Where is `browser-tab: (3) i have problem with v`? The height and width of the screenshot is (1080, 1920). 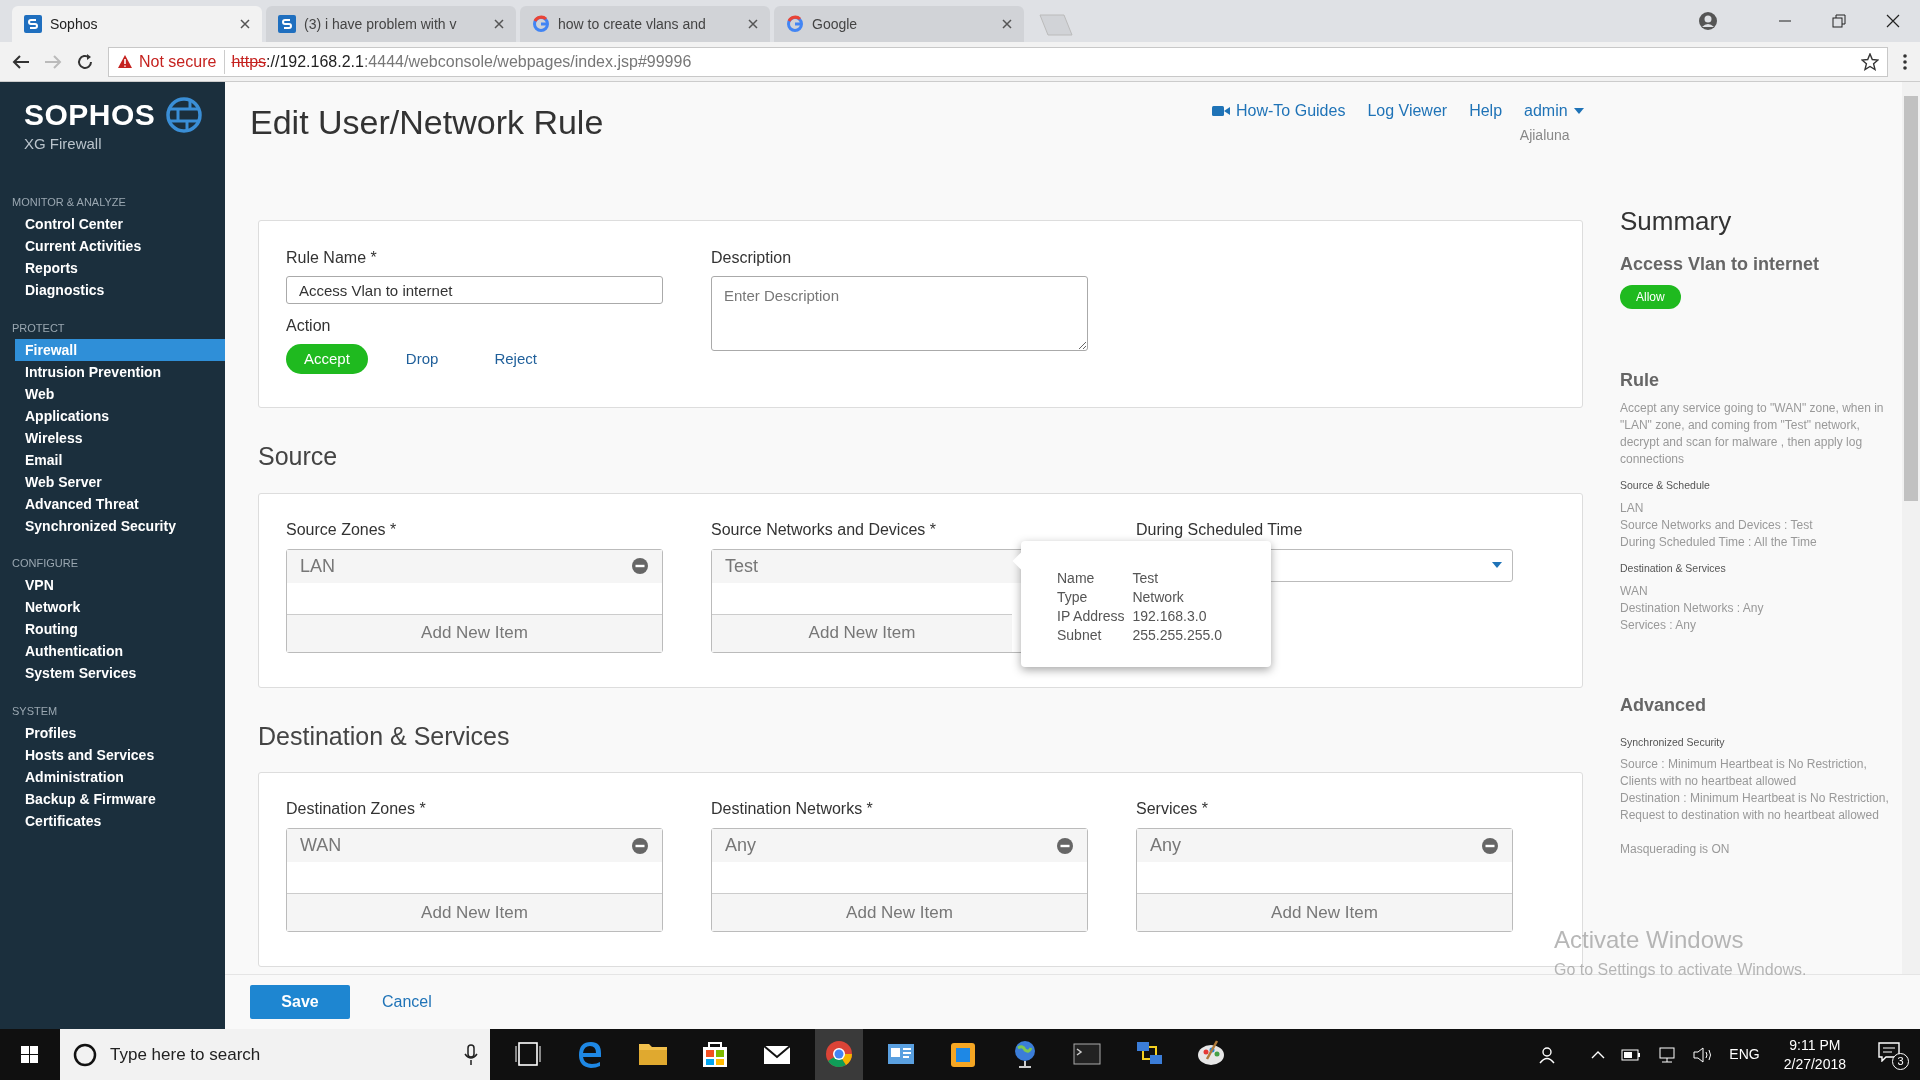 browser-tab: (3) i have problem with v is located at coordinates (391, 24).